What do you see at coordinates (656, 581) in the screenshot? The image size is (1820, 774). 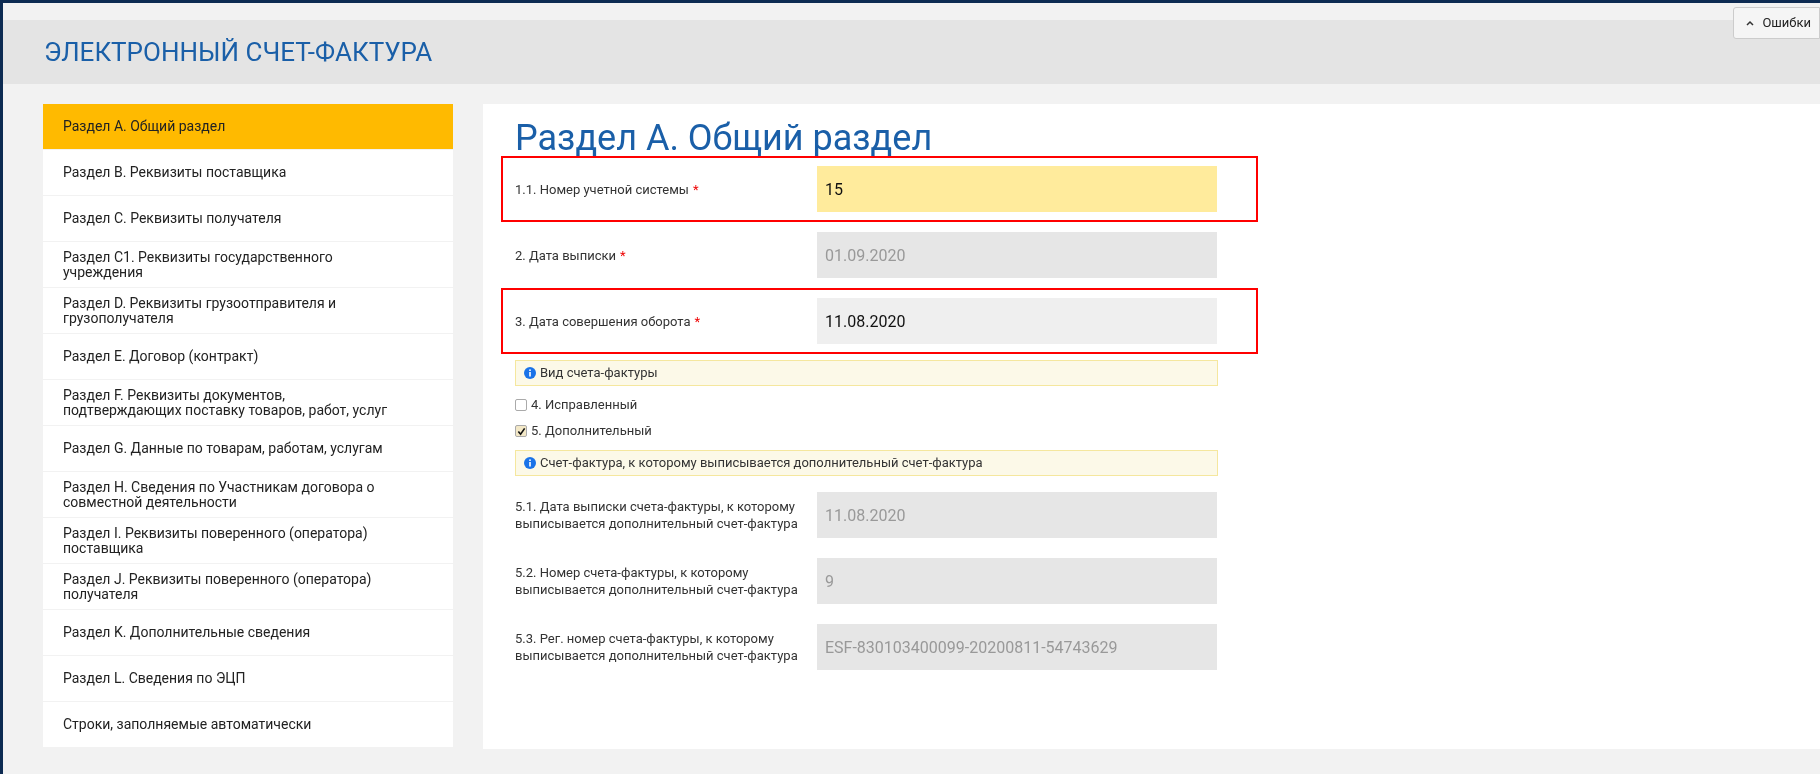 I see `field-label: 5.2. Номер счета-фактуры, к которому выписывается дополнительный счет-фактура` at bounding box center [656, 581].